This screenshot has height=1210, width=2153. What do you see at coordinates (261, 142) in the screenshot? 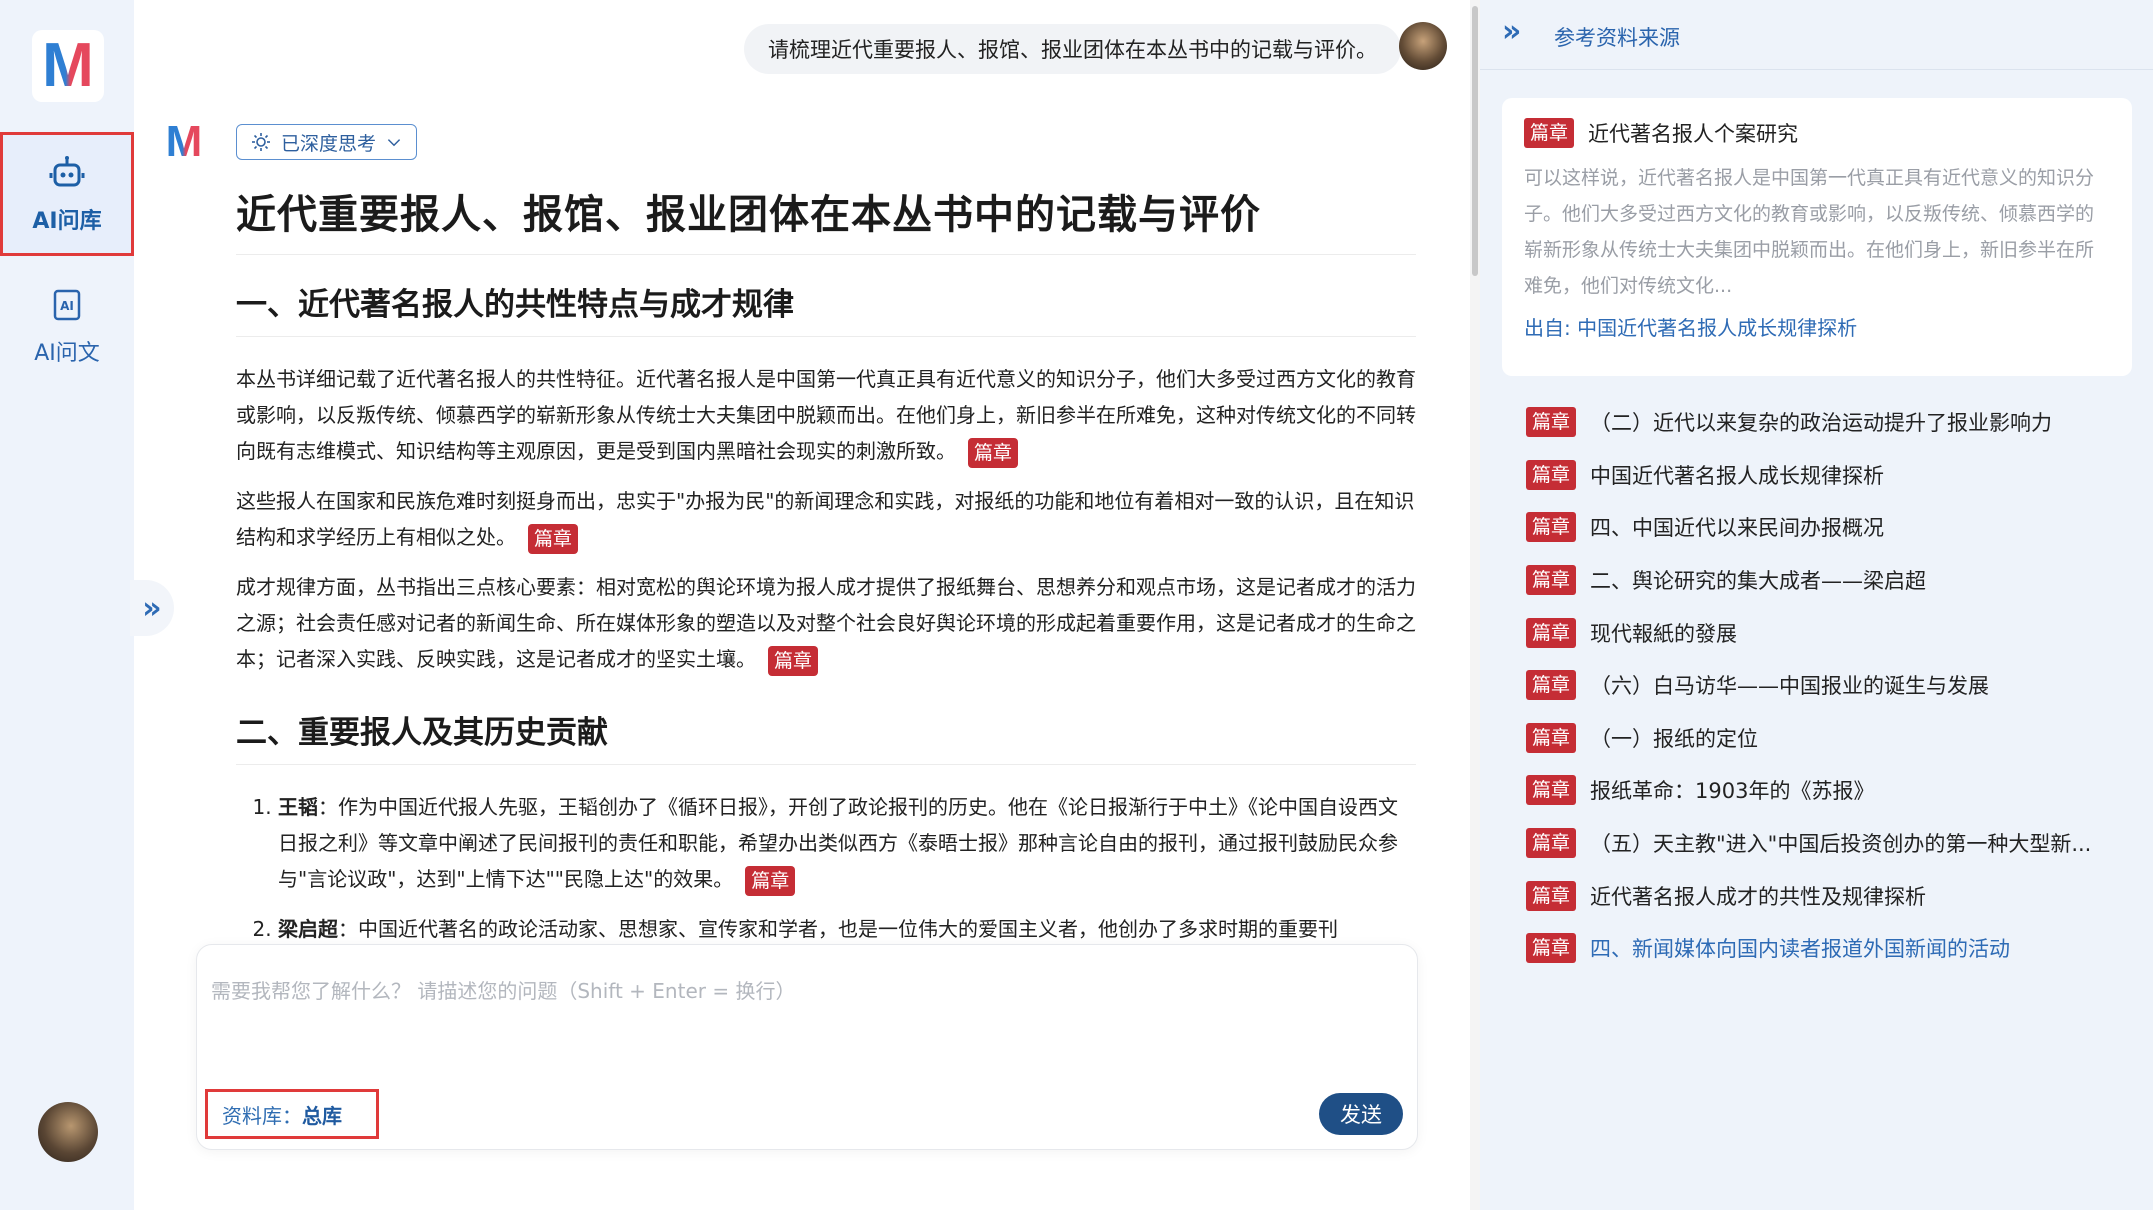
I see `lightbulb-icon` at bounding box center [261, 142].